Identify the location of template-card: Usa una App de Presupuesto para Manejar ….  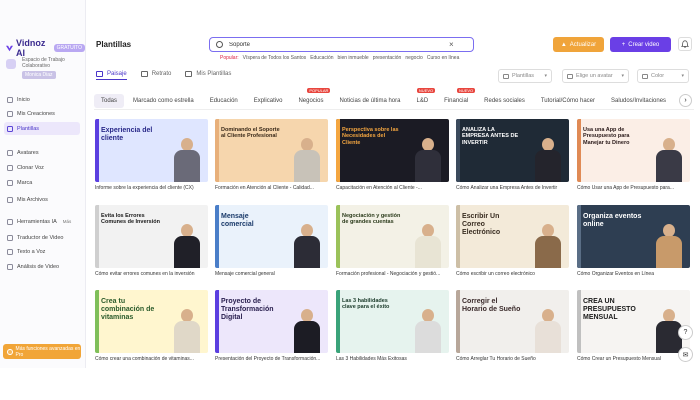
(633, 155).